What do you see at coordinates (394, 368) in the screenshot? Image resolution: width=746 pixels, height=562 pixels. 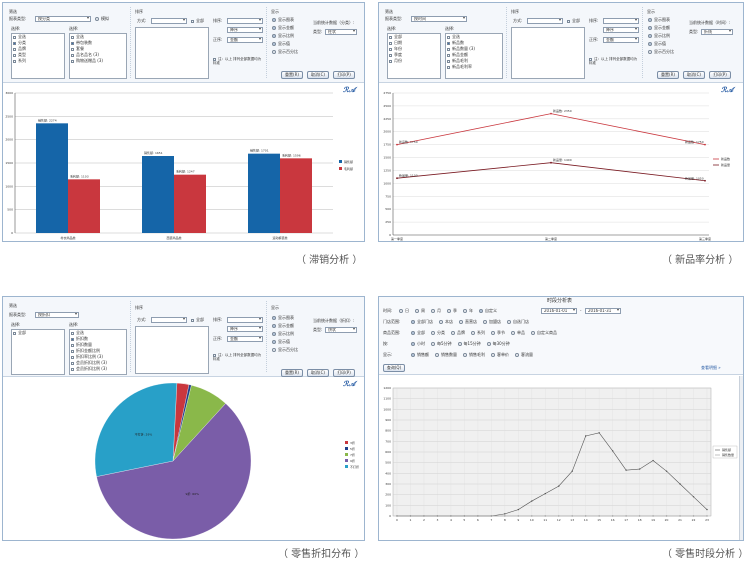 I see `query-button: 查询(Q)` at bounding box center [394, 368].